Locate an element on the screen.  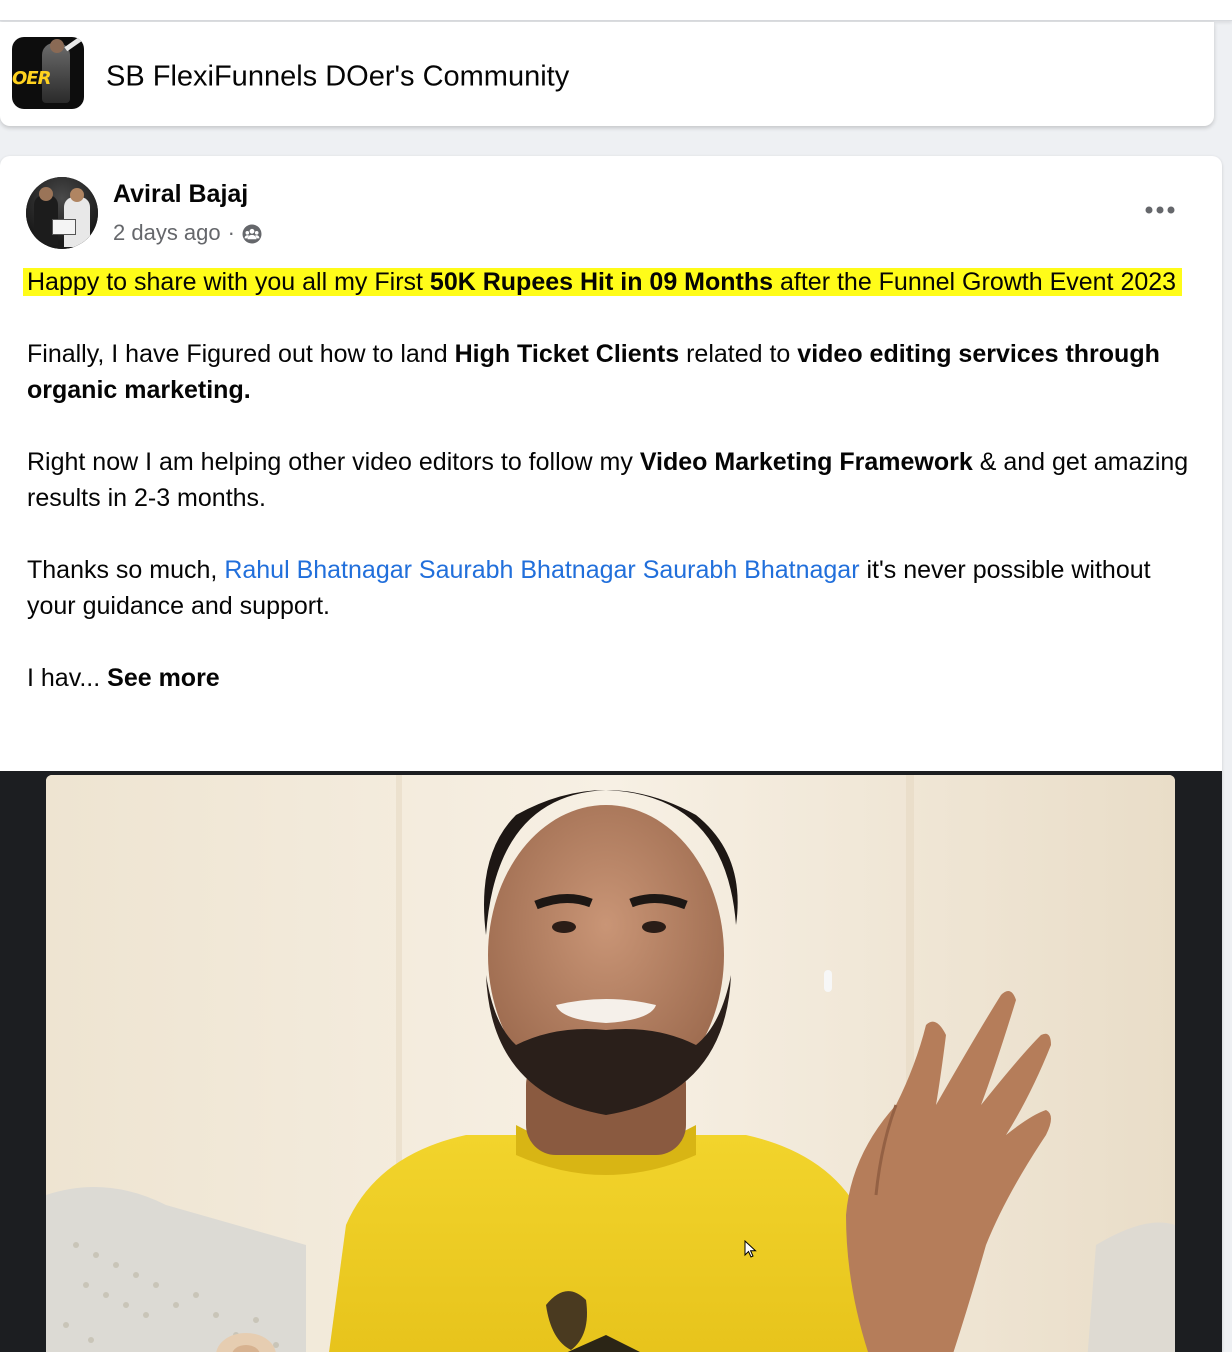
members-privacy-icon is located at coordinates (252, 233).